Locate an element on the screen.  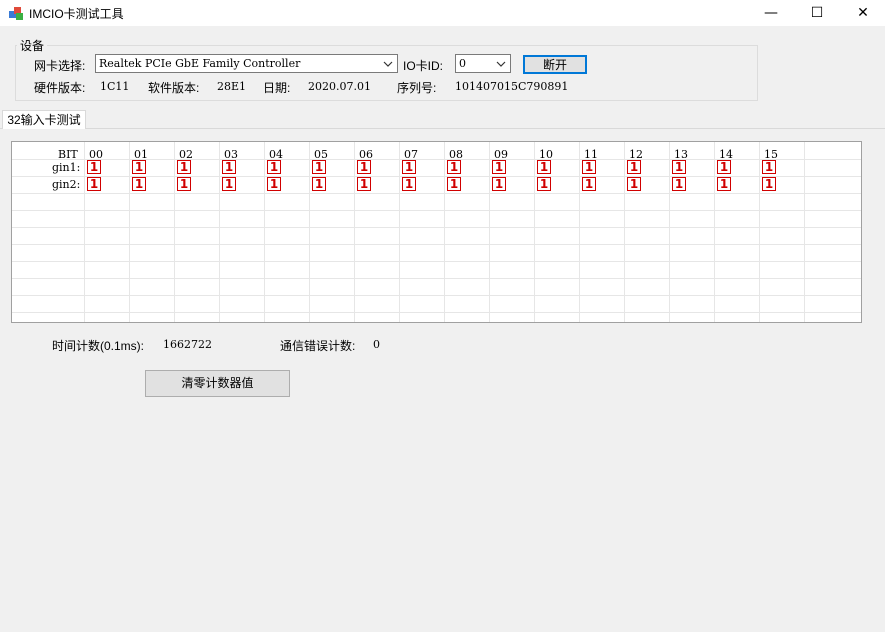
serial-label: 序列号: is located at coordinates (417, 88).